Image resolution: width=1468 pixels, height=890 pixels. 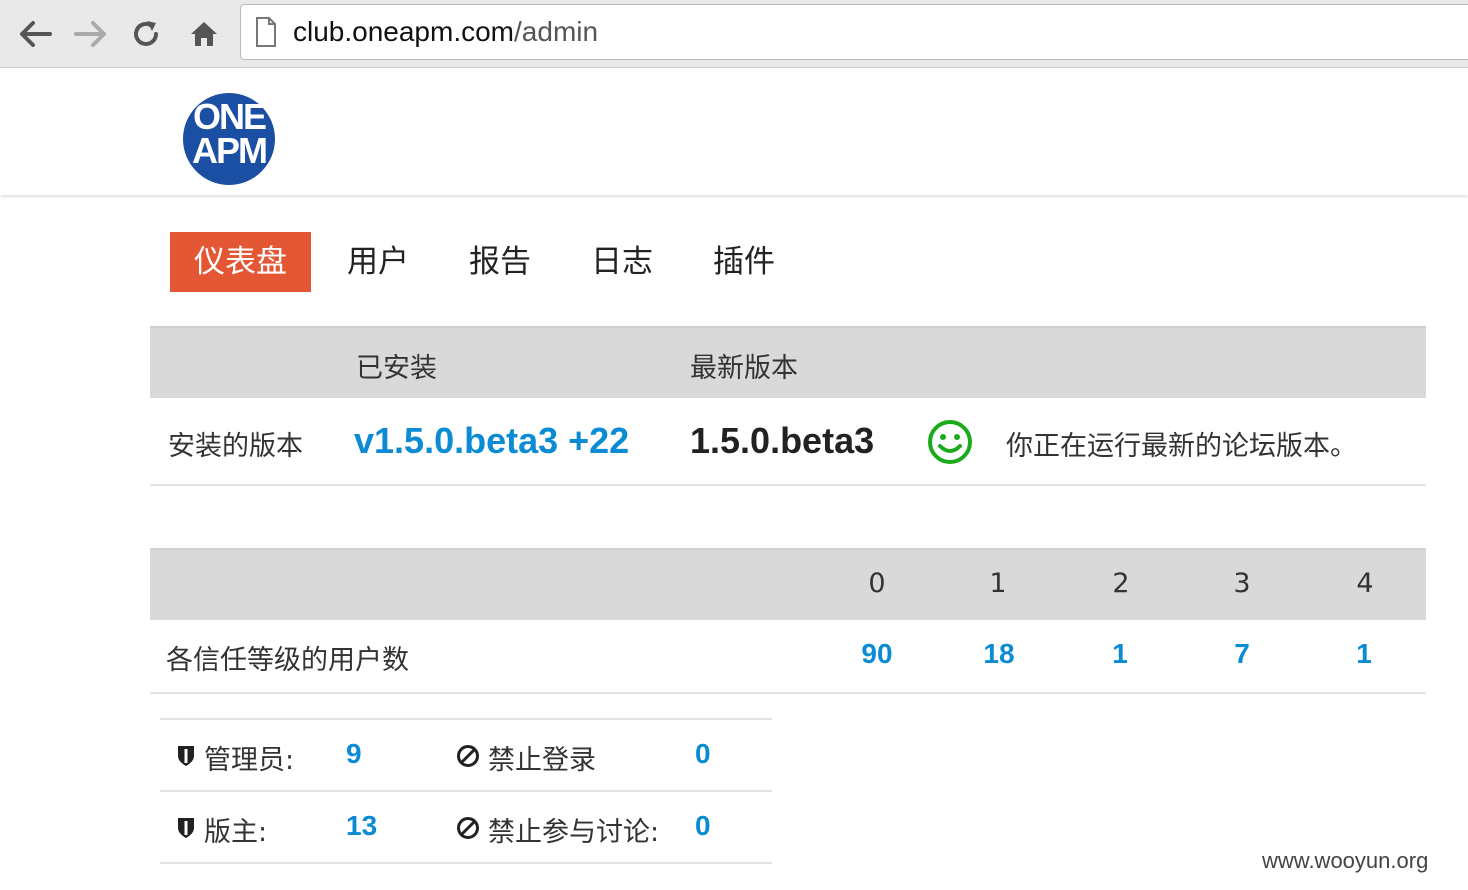 What do you see at coordinates (788, 657) in the screenshot?
I see `trust-level-row: 各信任等级的用户数 90 18 1 7 1` at bounding box center [788, 657].